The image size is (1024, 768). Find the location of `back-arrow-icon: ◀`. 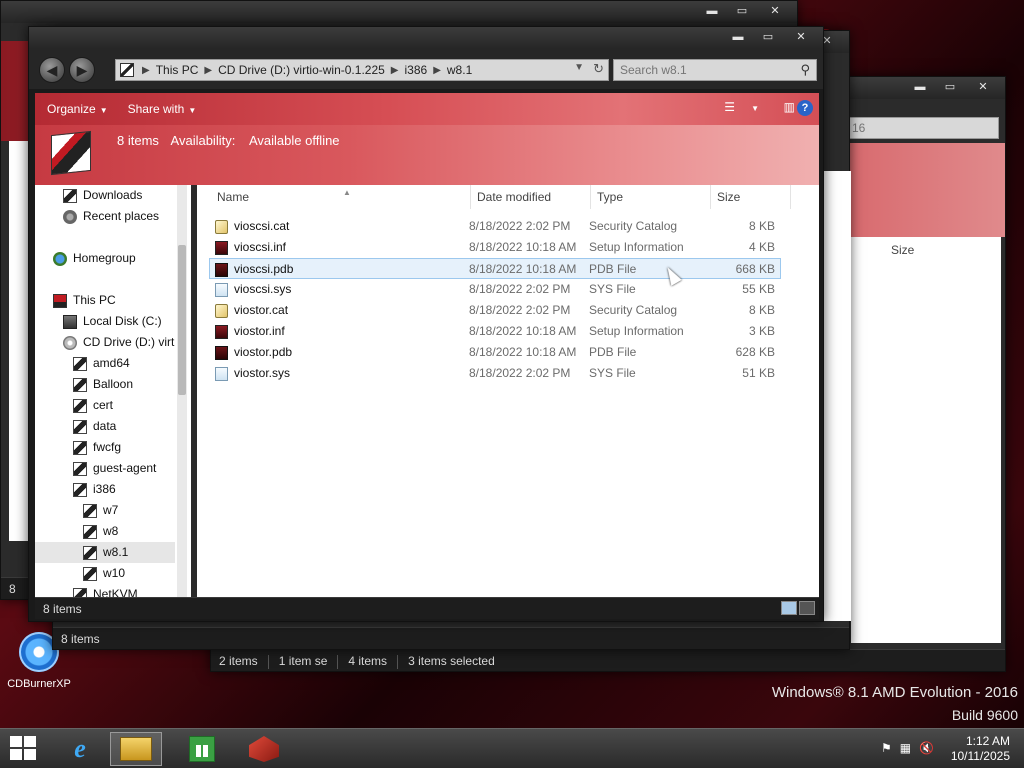

back-arrow-icon: ◀ is located at coordinates (52, 70).